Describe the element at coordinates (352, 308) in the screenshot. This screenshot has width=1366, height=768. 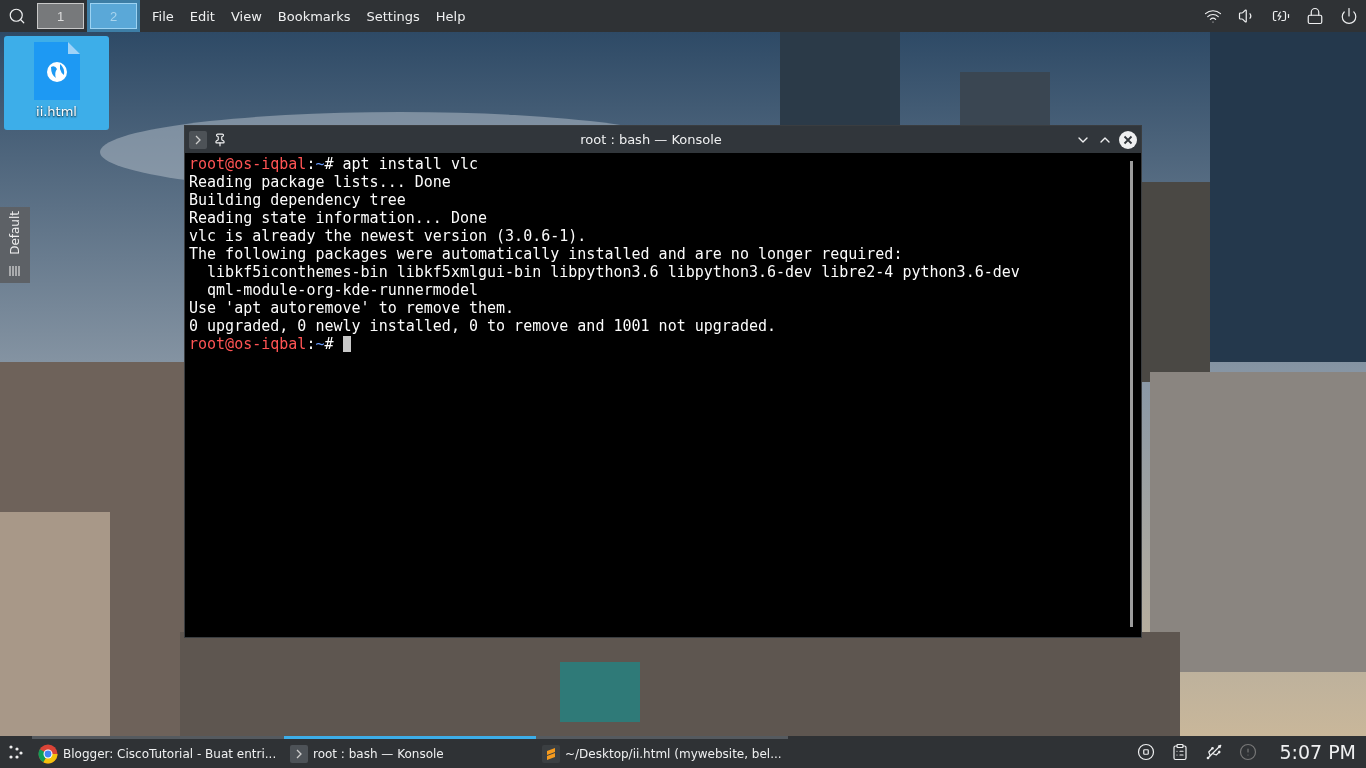
I see `output-line: Use 'apt autoremove' to remove them.` at that location.